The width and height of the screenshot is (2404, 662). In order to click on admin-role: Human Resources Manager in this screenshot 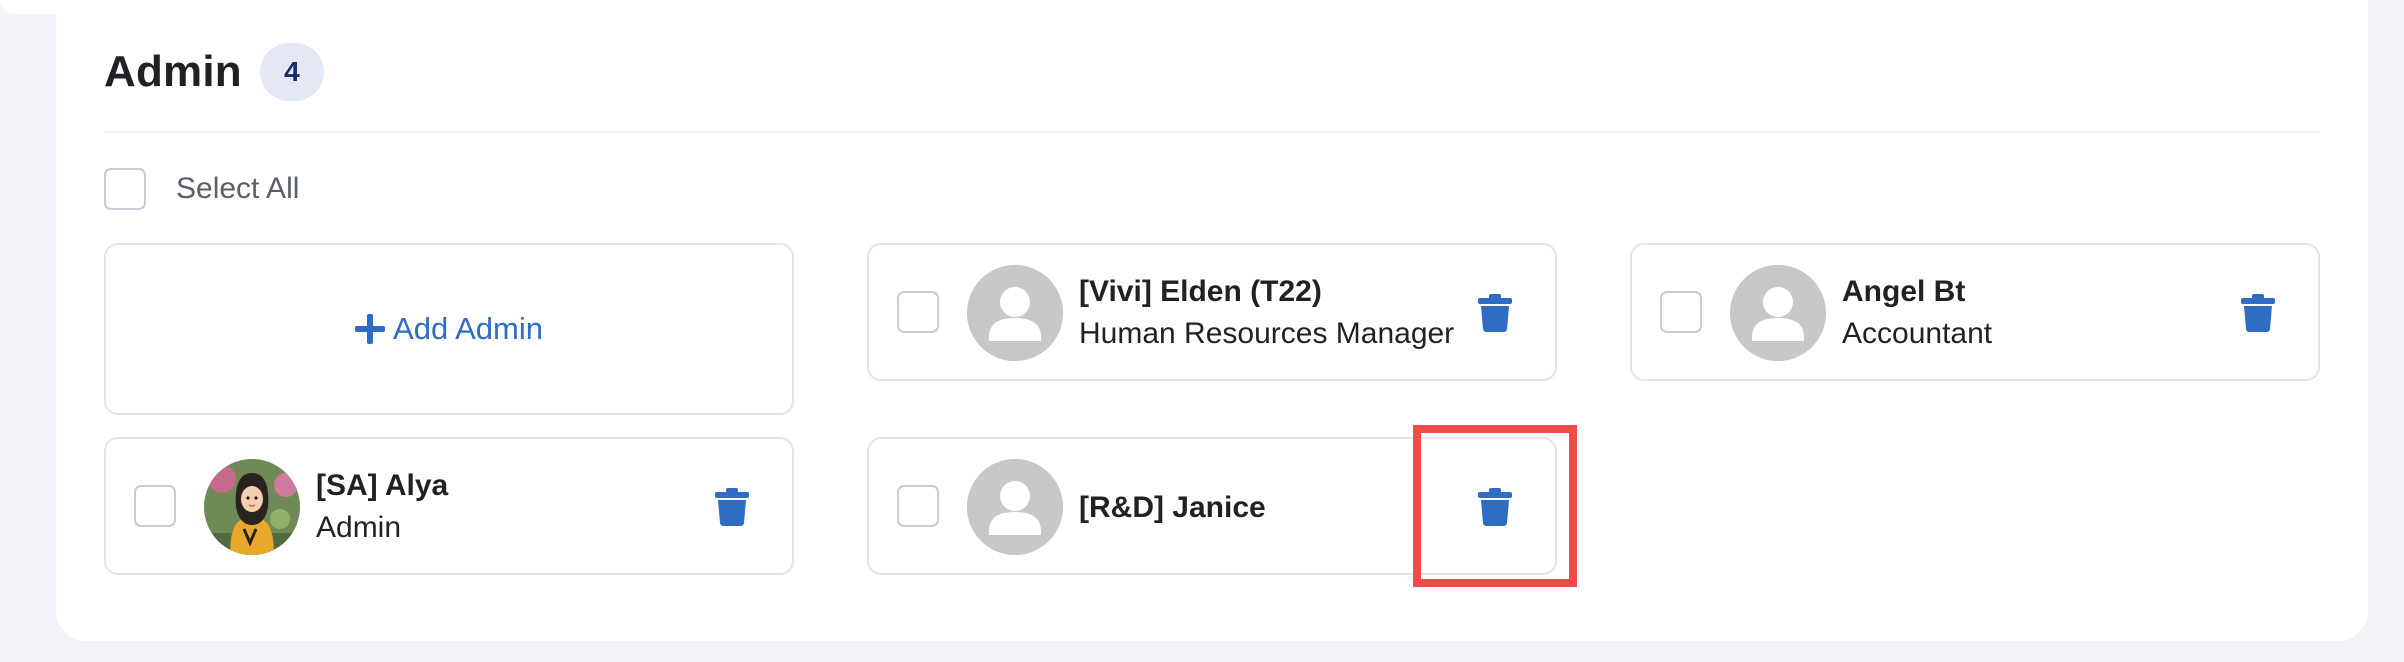, I will do `click(1267, 333)`.